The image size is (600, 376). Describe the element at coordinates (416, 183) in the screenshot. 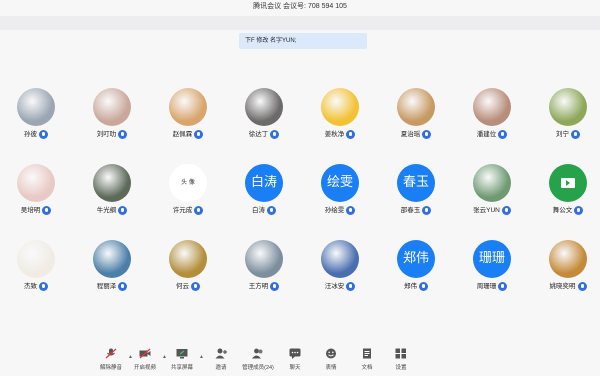

I see `participant-avatar: 春玉` at that location.